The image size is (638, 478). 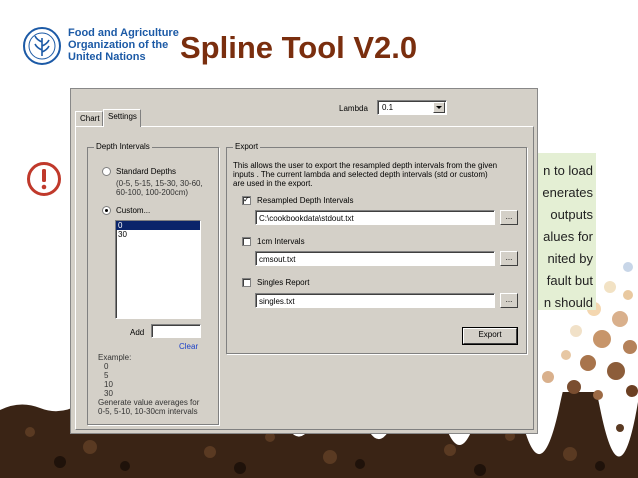 I want to click on alert-icon, so click(x=44, y=179).